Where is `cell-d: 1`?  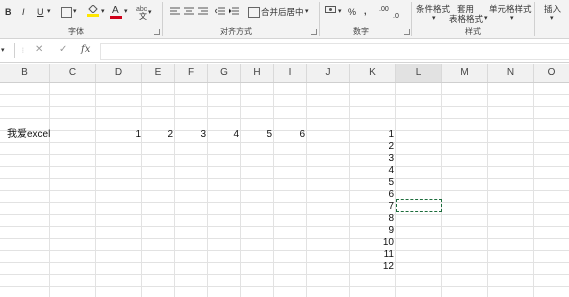
cell-d: 1 is located at coordinates (118, 135).